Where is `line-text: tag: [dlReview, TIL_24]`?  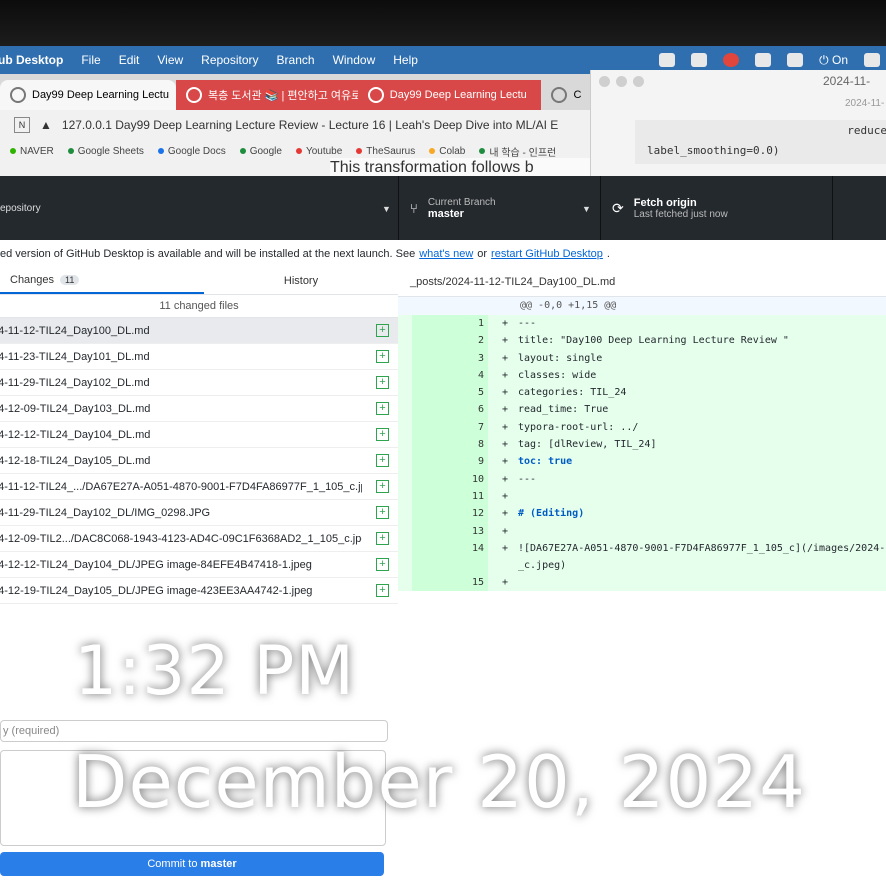
line-text: tag: [dlReview, TIL_24] is located at coordinates (587, 445).